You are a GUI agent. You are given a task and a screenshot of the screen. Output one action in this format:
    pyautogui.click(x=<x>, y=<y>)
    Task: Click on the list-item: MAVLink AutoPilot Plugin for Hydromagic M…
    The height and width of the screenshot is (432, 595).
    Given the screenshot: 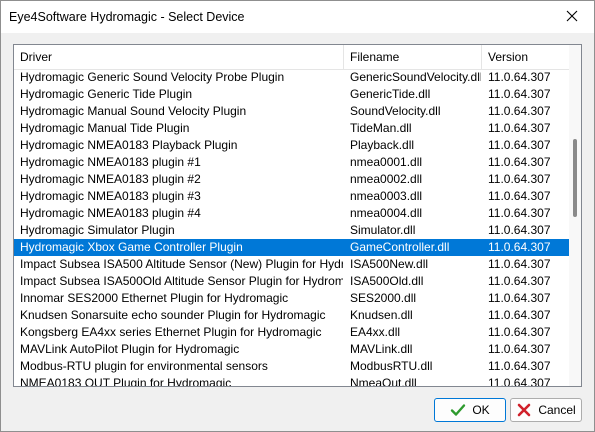 What is the action you would take?
    pyautogui.click(x=292, y=349)
    